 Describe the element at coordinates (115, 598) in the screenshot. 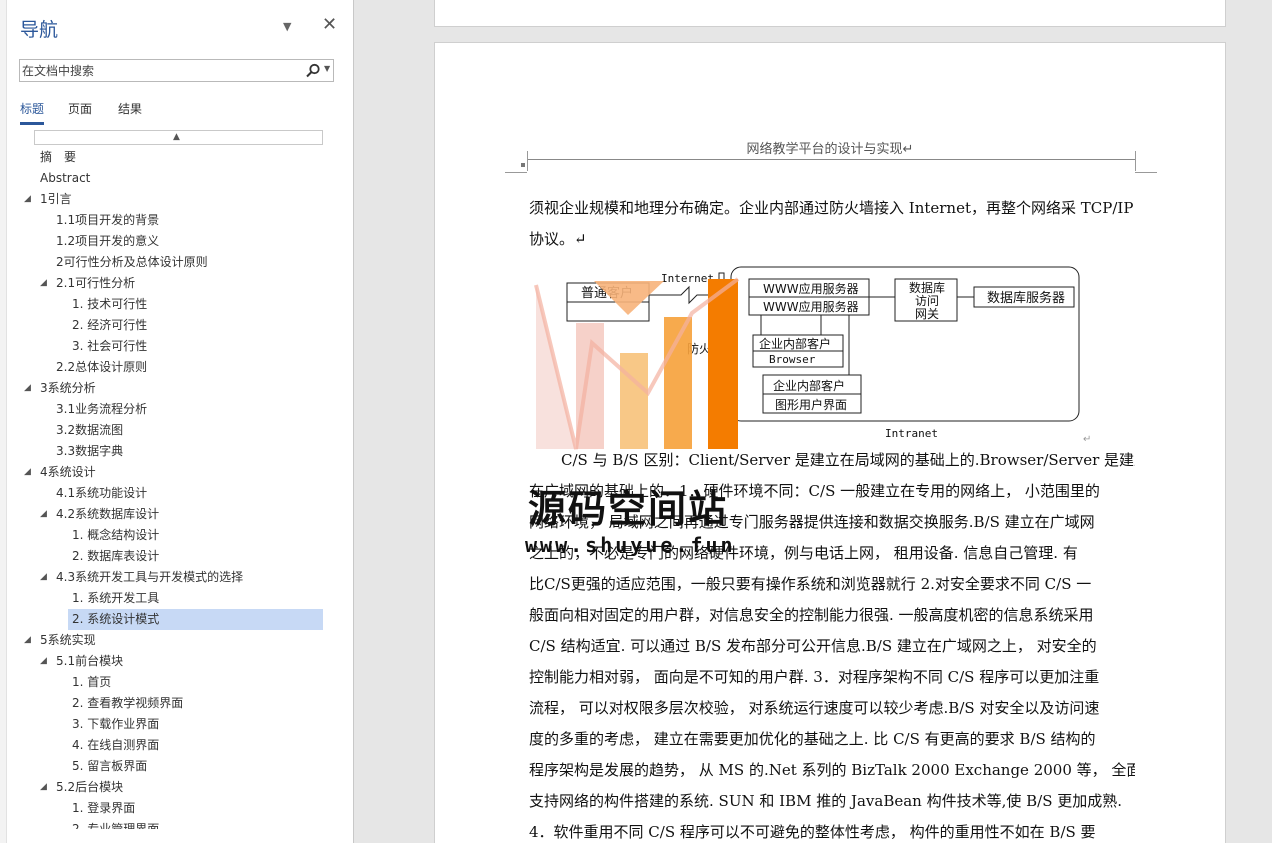

I see `outline-heading-item: 1. 系统开发工具` at that location.